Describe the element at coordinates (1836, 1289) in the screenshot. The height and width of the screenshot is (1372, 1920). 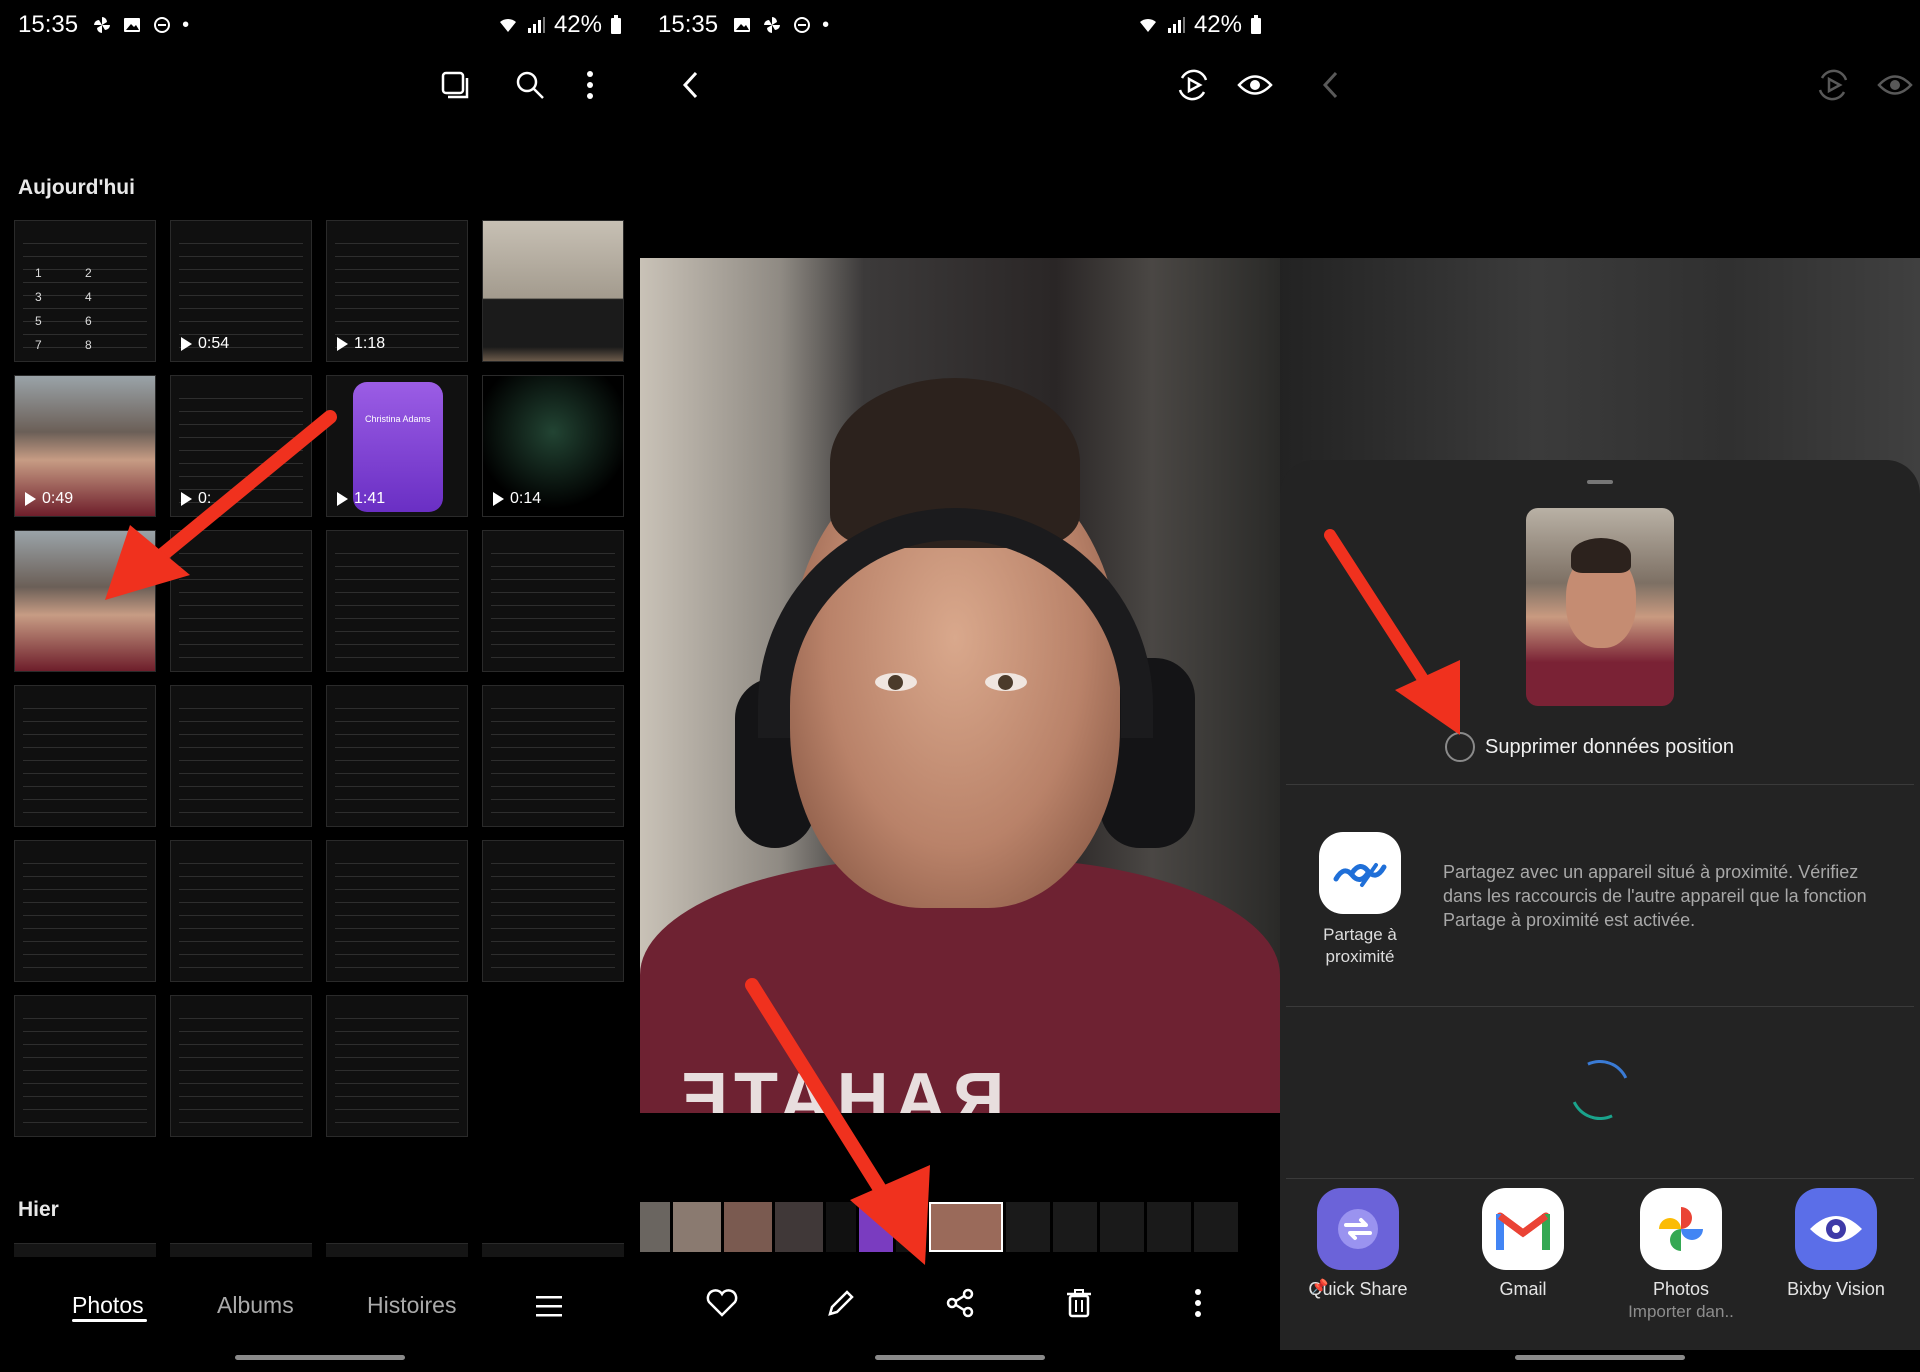
I see `app-label: Bixby Vision` at that location.